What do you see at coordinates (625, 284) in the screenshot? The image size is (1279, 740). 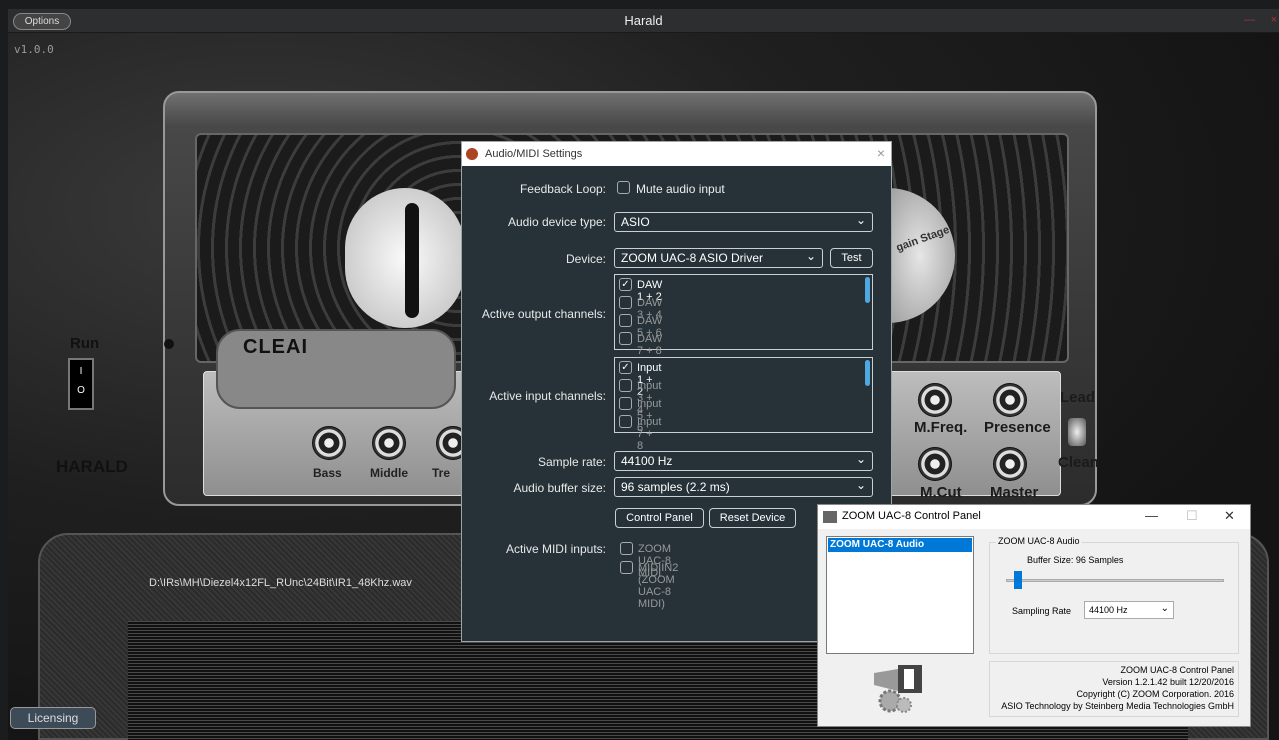 I see `output-checkbox: ✓` at bounding box center [625, 284].